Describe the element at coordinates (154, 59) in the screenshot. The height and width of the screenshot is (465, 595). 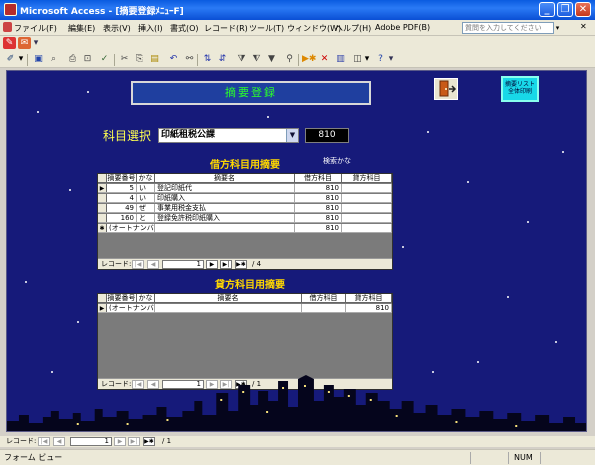
I see `paste-icon: ▤` at that location.